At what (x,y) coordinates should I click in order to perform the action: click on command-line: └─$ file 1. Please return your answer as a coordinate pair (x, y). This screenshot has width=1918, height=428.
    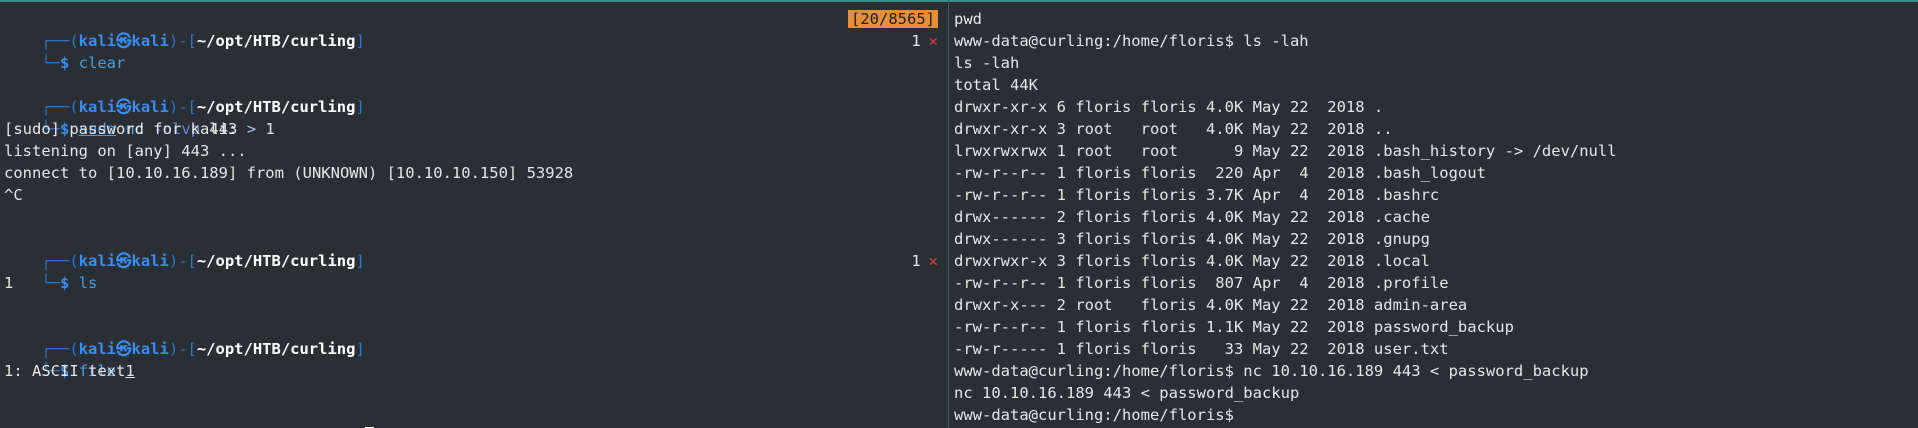
    Looking at the image, I should click on (475, 359).